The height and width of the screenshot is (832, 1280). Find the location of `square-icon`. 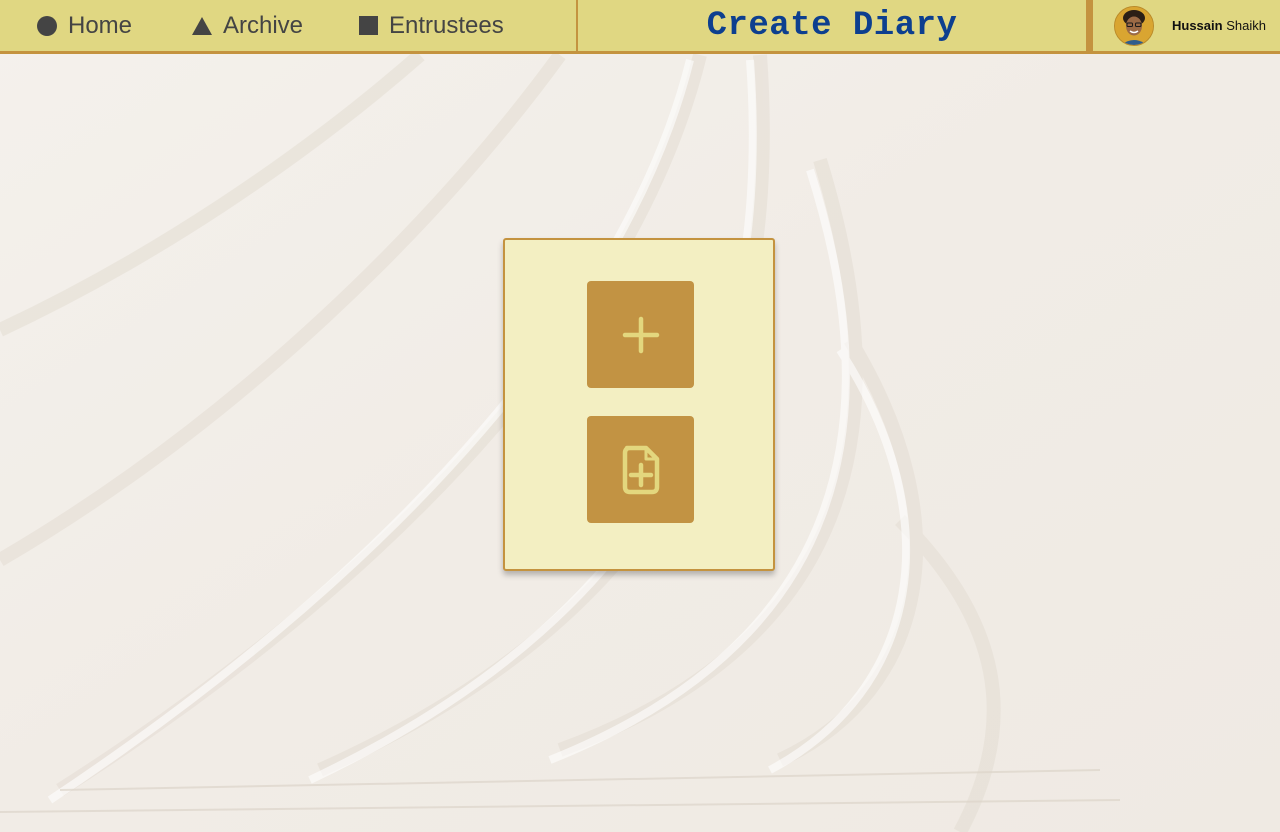

square-icon is located at coordinates (368, 25).